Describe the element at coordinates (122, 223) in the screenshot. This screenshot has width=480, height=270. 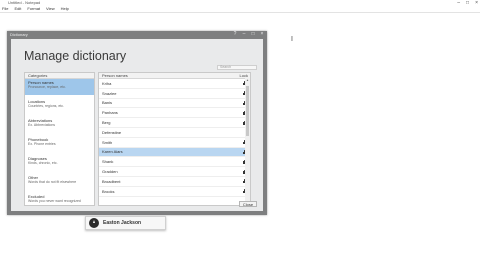
I see `presenter-name: Easton Jackson` at that location.